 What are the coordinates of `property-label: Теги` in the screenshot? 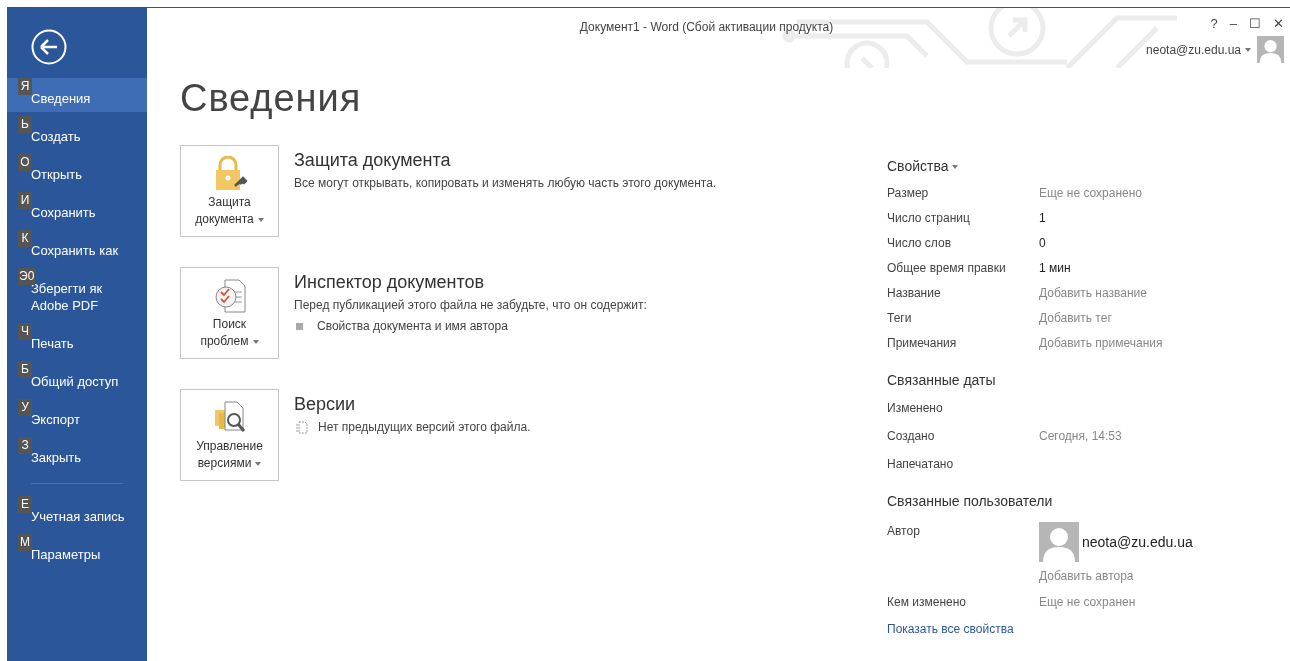 It's located at (900, 318).